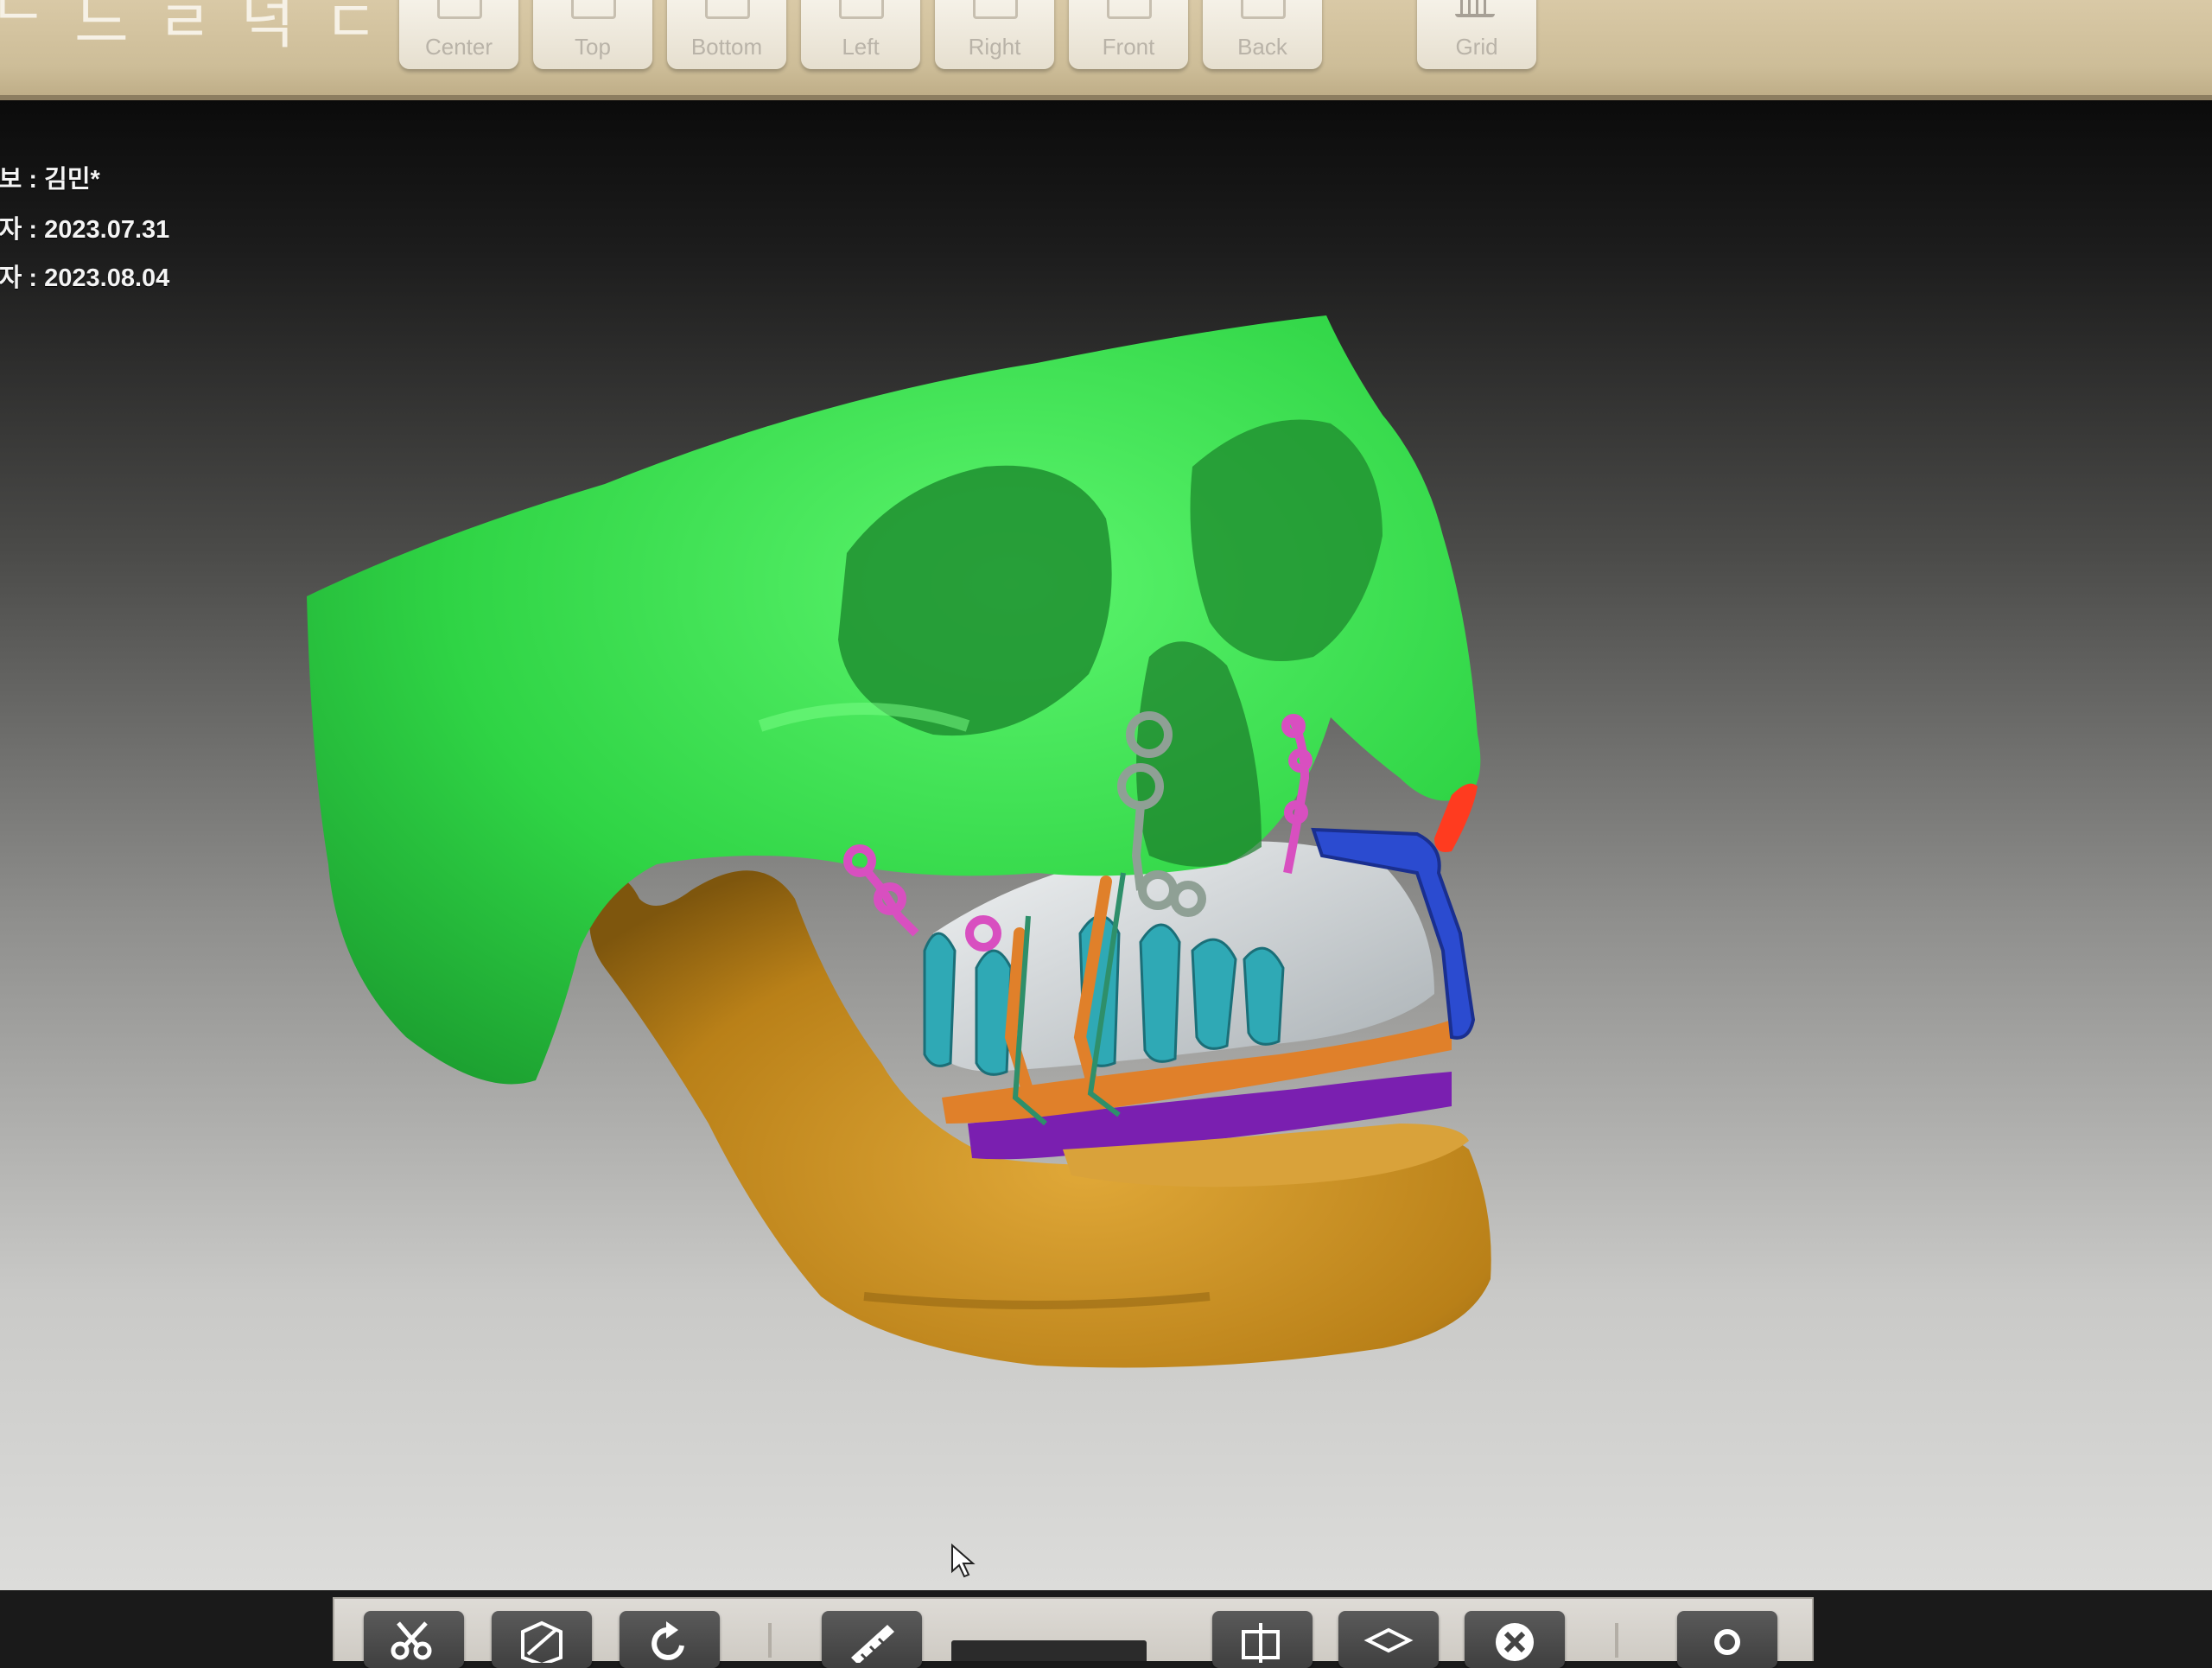 The width and height of the screenshot is (2212, 1668). What do you see at coordinates (1049, 1650) in the screenshot?
I see `status-slot` at bounding box center [1049, 1650].